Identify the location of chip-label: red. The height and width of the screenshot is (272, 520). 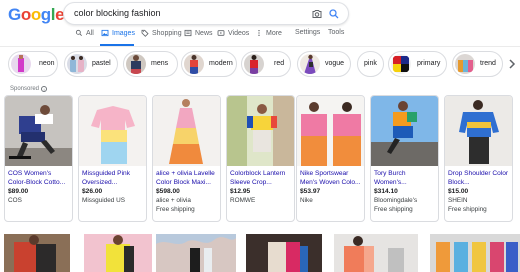
(279, 63).